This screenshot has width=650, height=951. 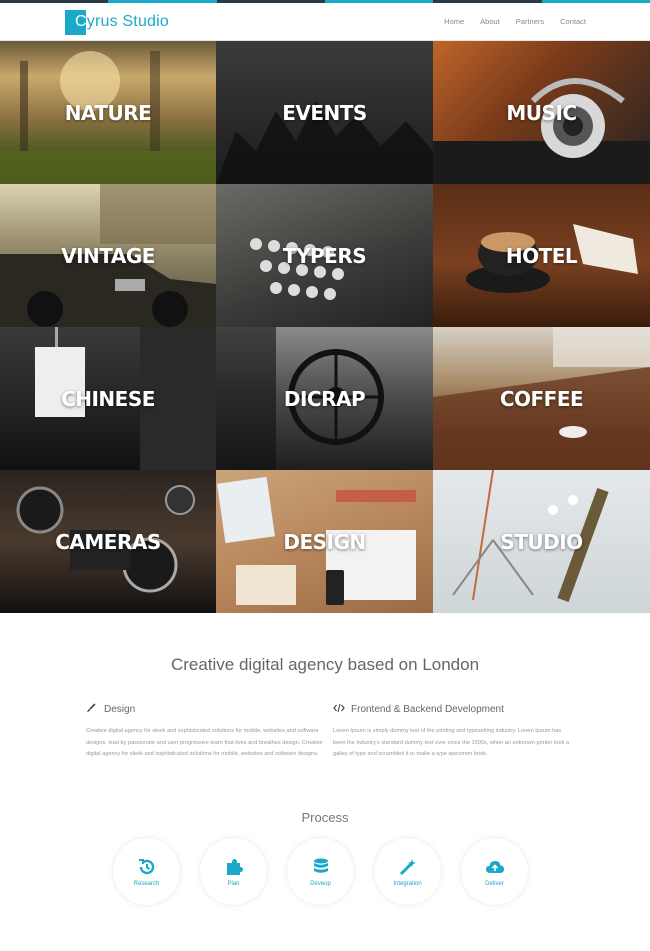 What do you see at coordinates (128, 21) in the screenshot?
I see `logo-name: yrus Studio` at bounding box center [128, 21].